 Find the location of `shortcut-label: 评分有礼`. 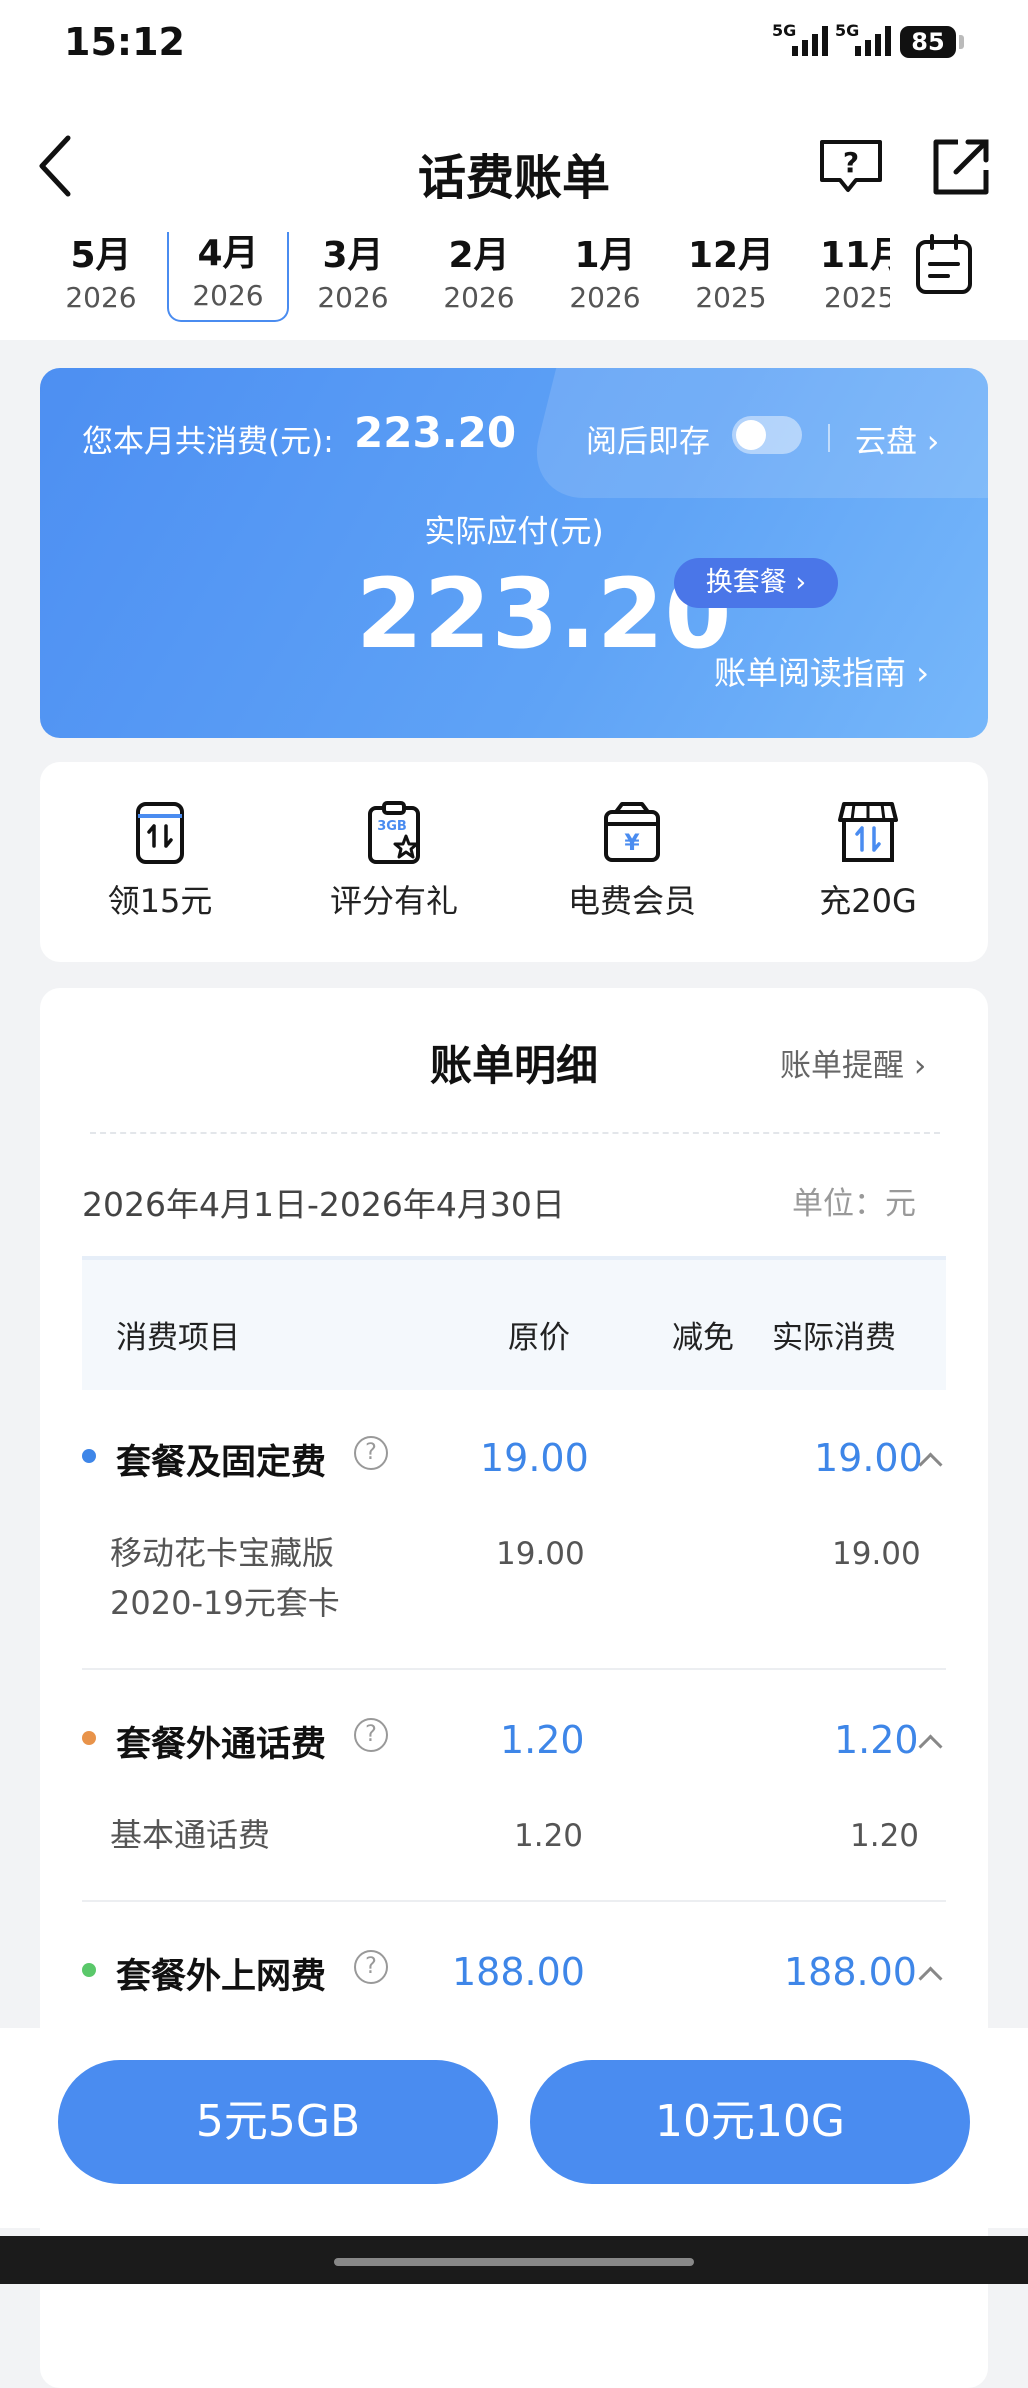

shortcut-label: 评分有礼 is located at coordinates (393, 901).